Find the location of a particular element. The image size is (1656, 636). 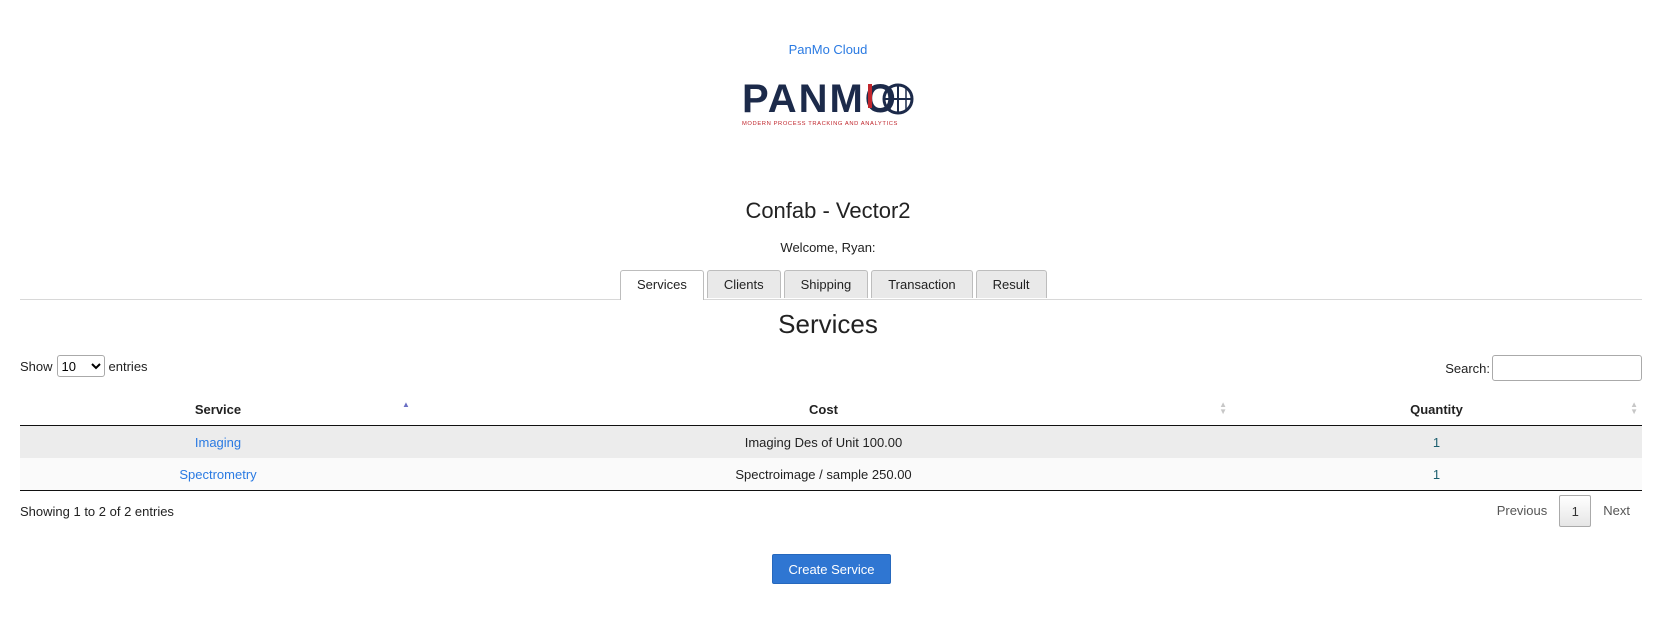

service-link: Imaging is located at coordinates (218, 442).